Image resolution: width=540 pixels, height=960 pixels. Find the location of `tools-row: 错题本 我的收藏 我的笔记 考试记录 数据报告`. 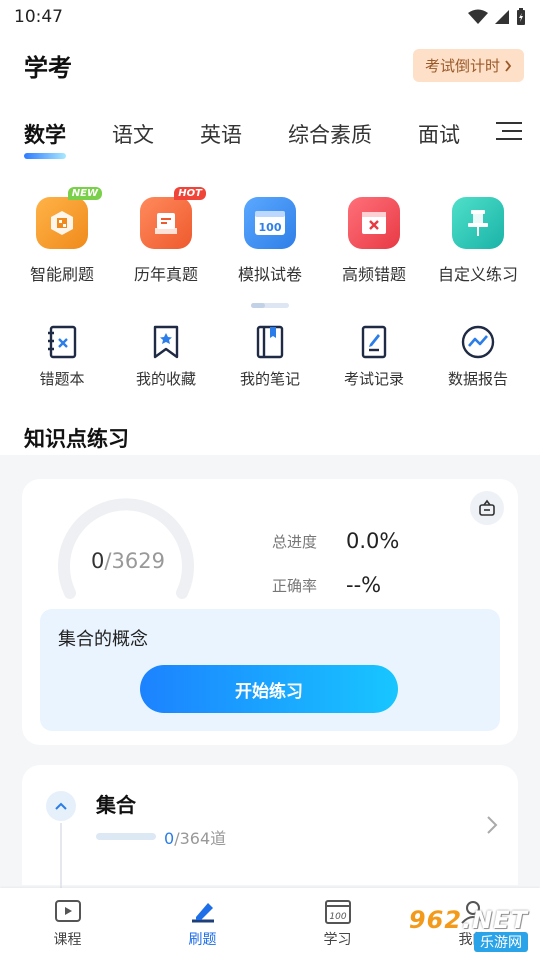

tools-row: 错题本 我的收藏 我的笔记 考试记录 数据报告 is located at coordinates (270, 348).